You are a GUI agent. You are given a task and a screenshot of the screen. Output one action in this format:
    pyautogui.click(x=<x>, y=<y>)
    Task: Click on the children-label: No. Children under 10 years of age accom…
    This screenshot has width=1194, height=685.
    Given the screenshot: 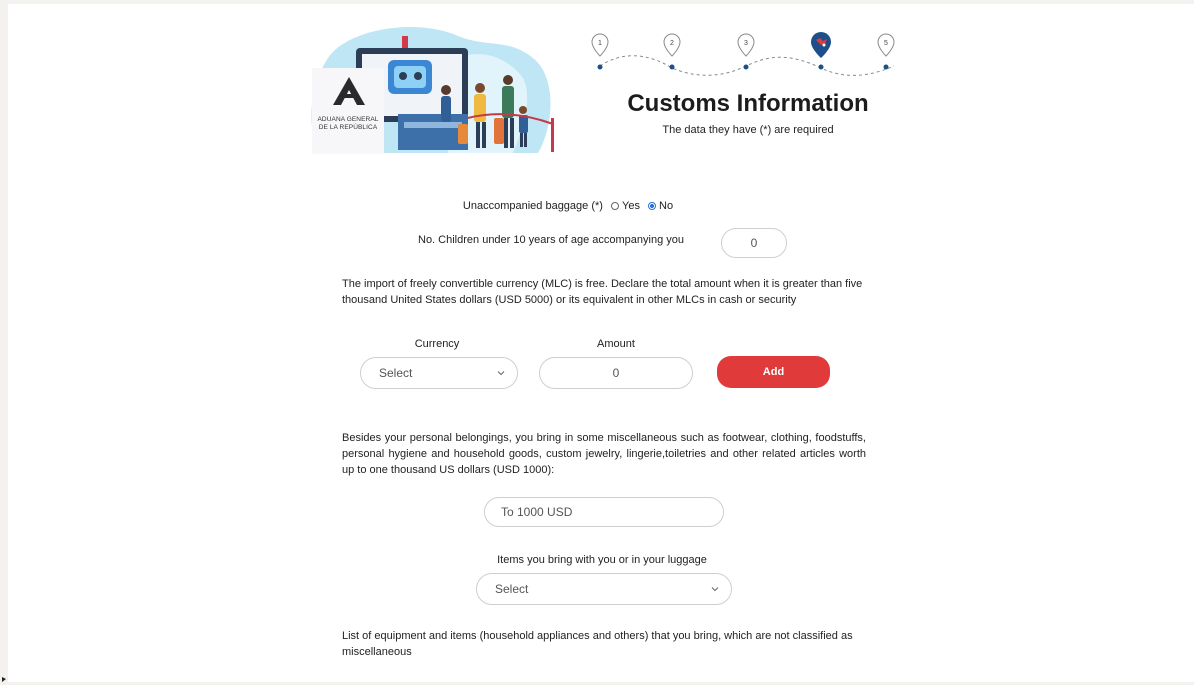 What is the action you would take?
    pyautogui.click(x=551, y=240)
    